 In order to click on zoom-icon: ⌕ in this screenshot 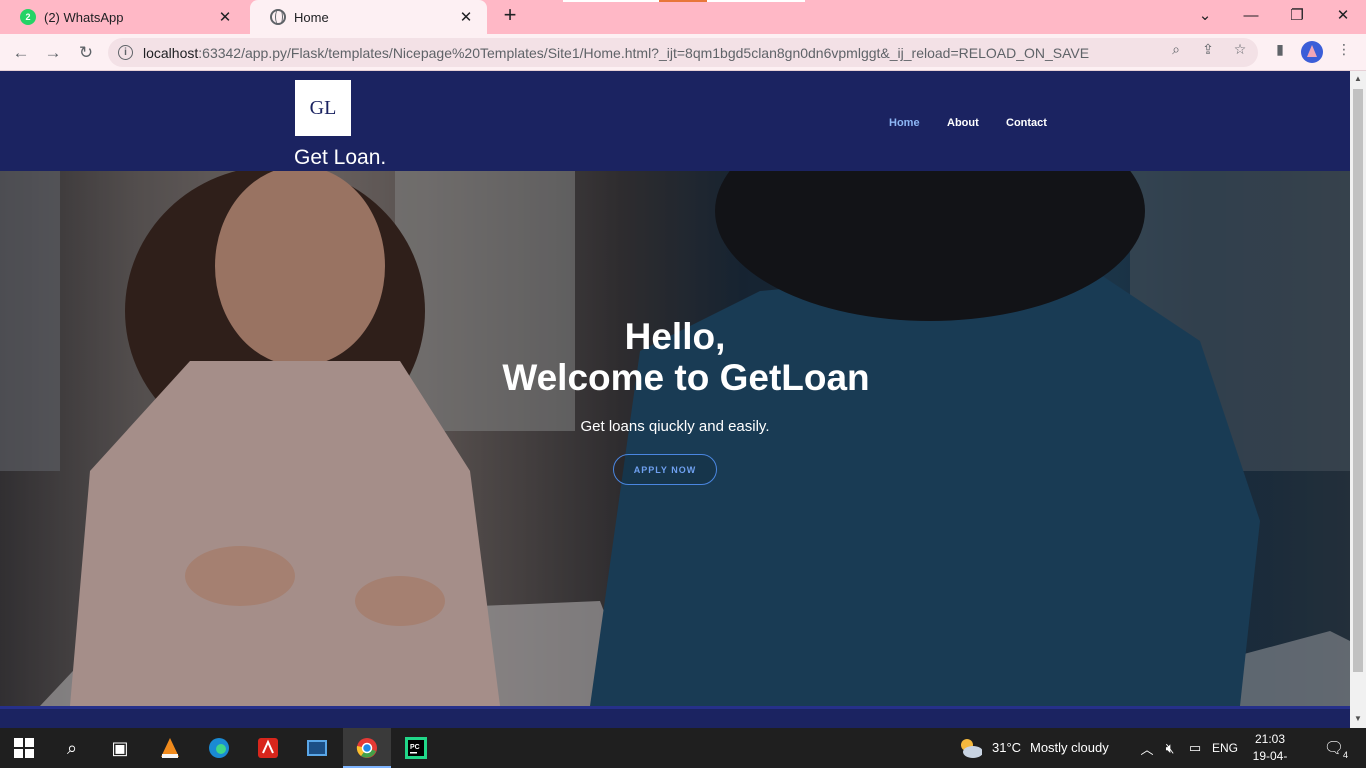, I will do `click(1176, 49)`.